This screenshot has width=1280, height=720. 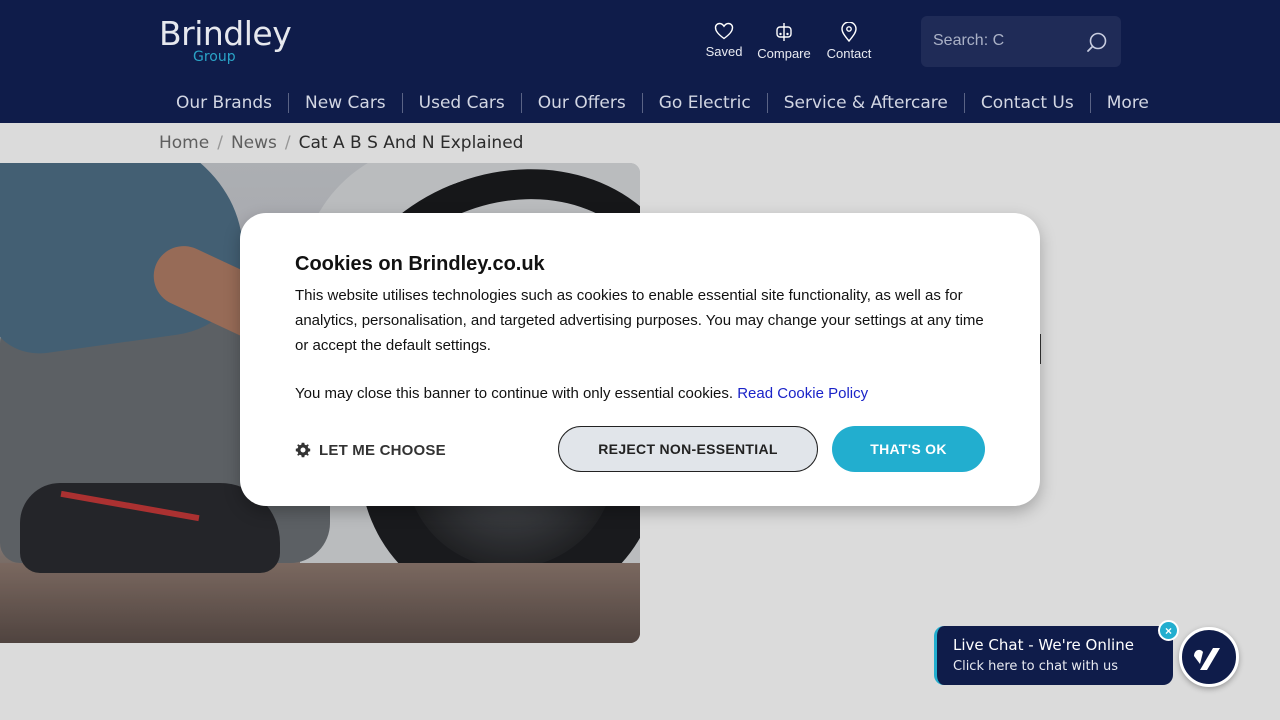 What do you see at coordinates (1003, 41) in the screenshot?
I see `search-input` at bounding box center [1003, 41].